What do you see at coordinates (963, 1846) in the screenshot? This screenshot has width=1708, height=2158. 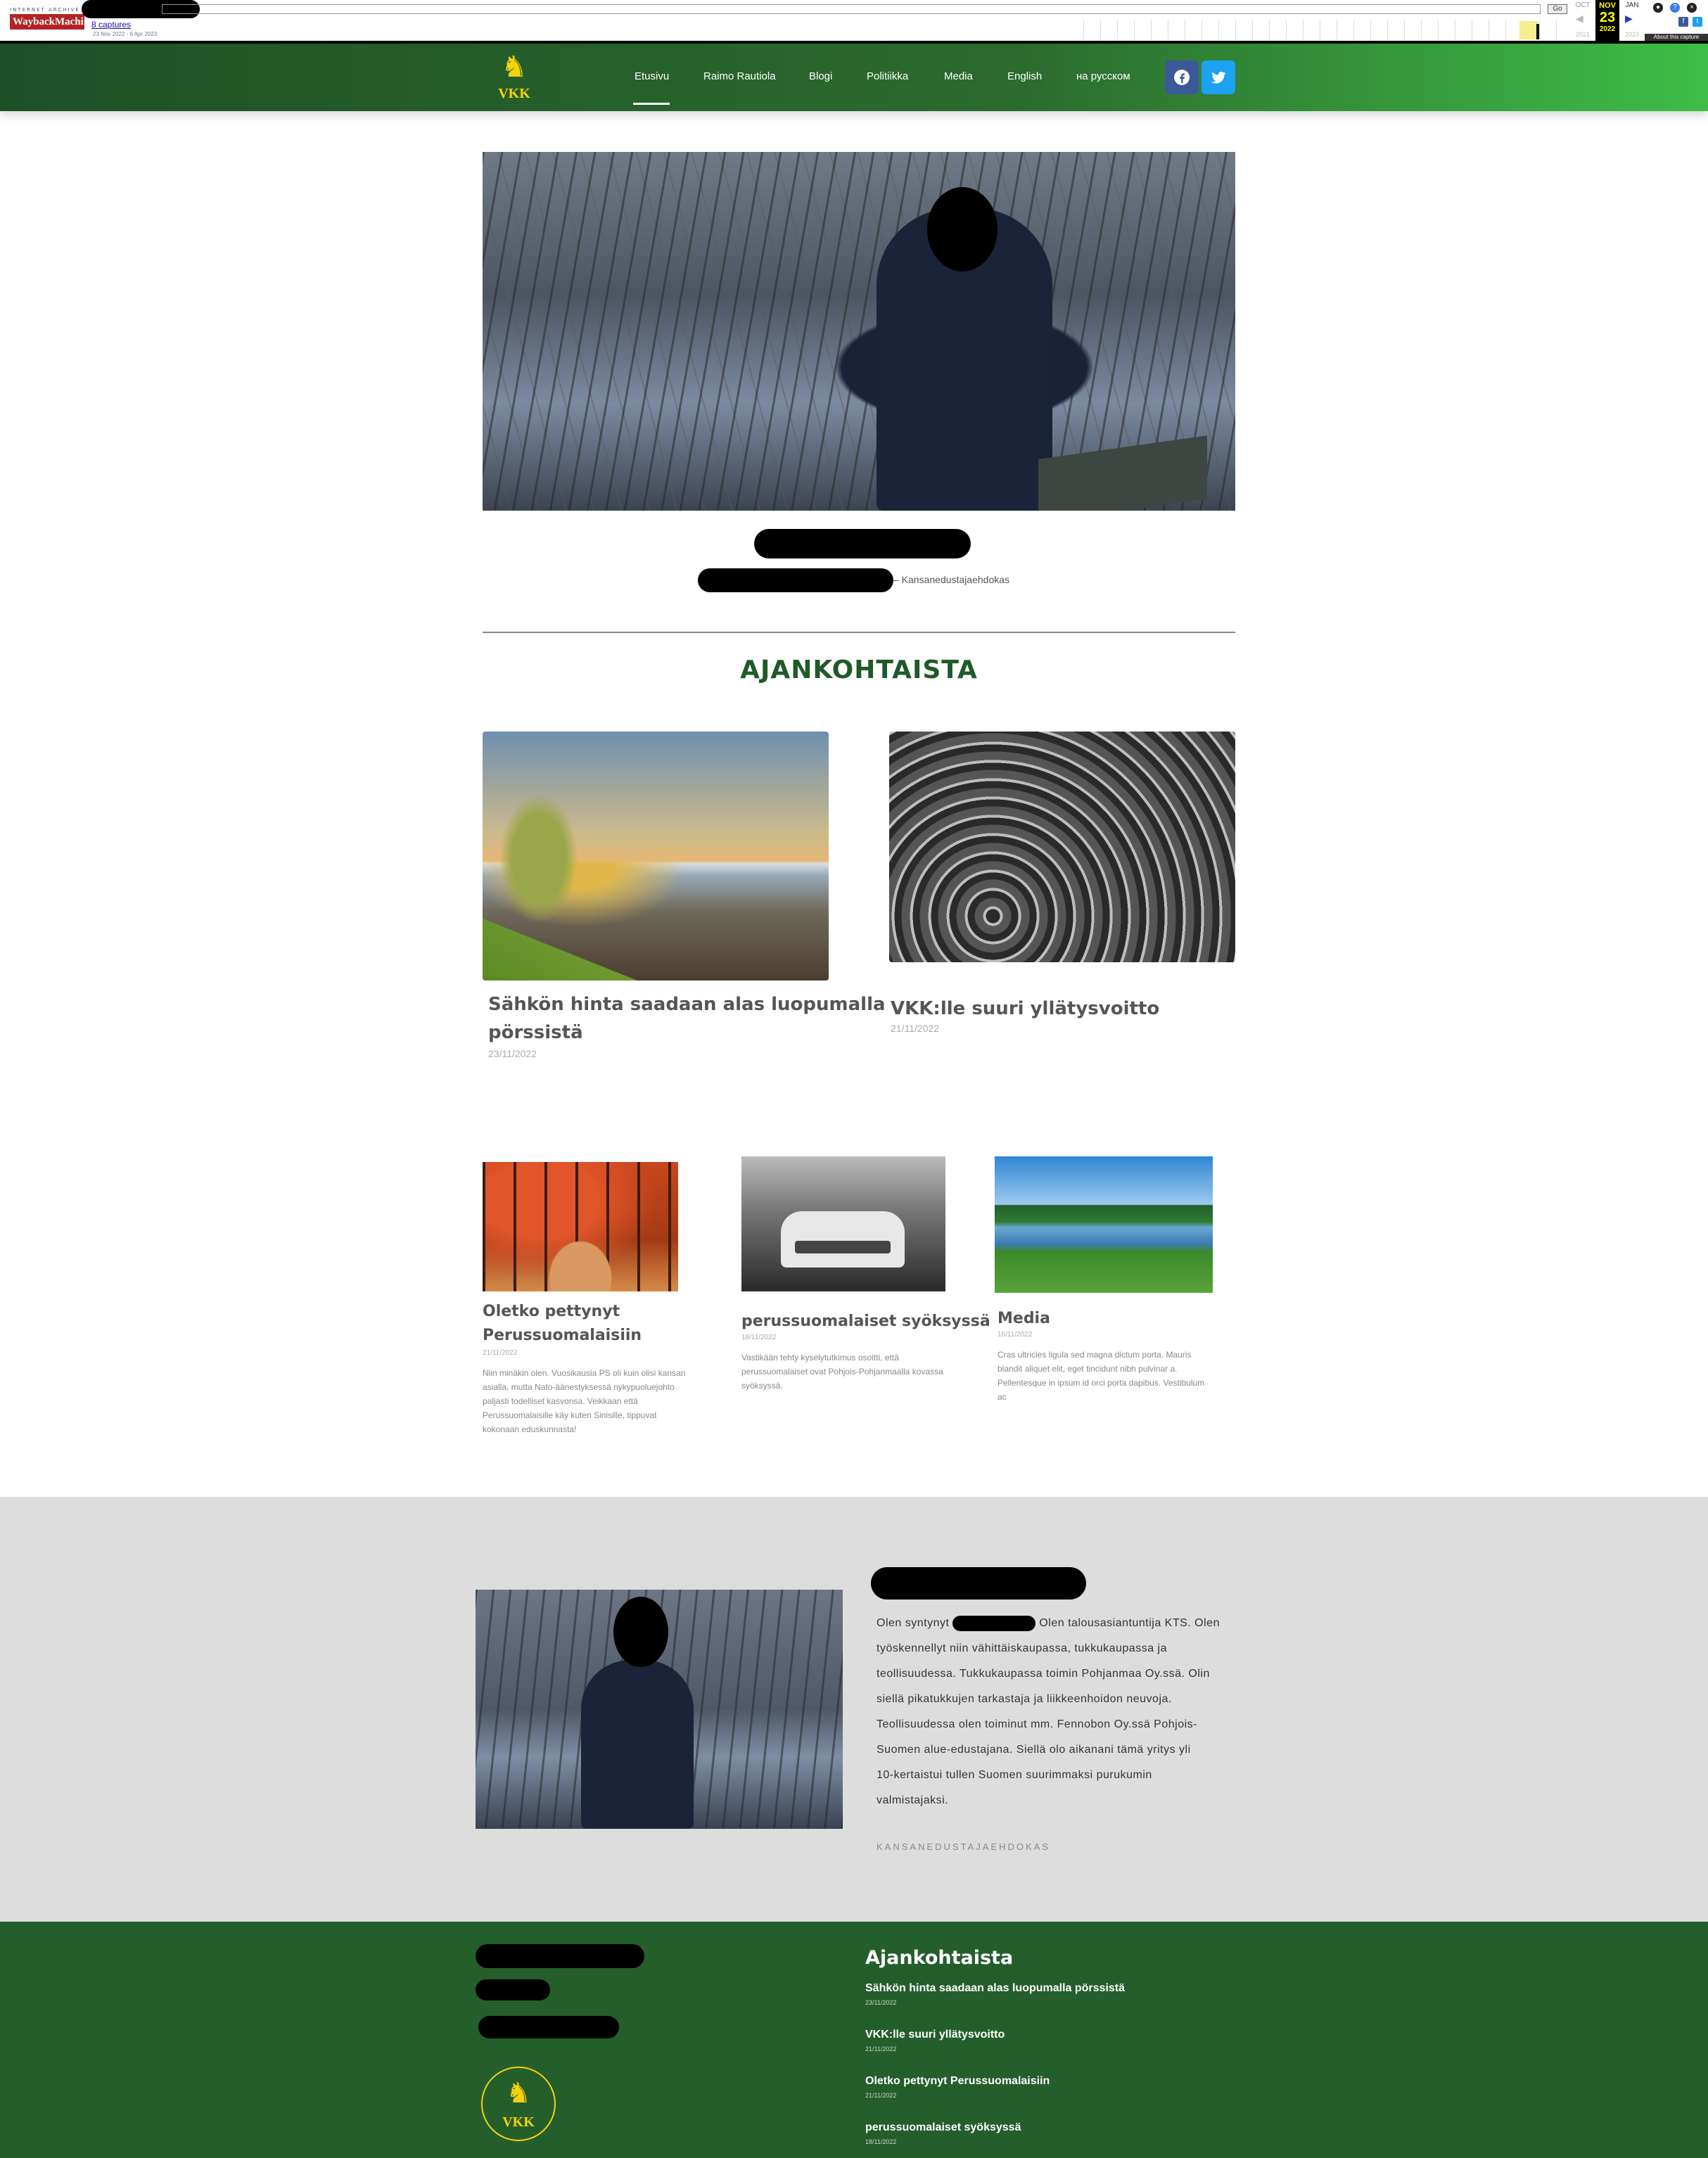 I see `bio-role: KANSANEDUSTAJAEHDOKAS` at bounding box center [963, 1846].